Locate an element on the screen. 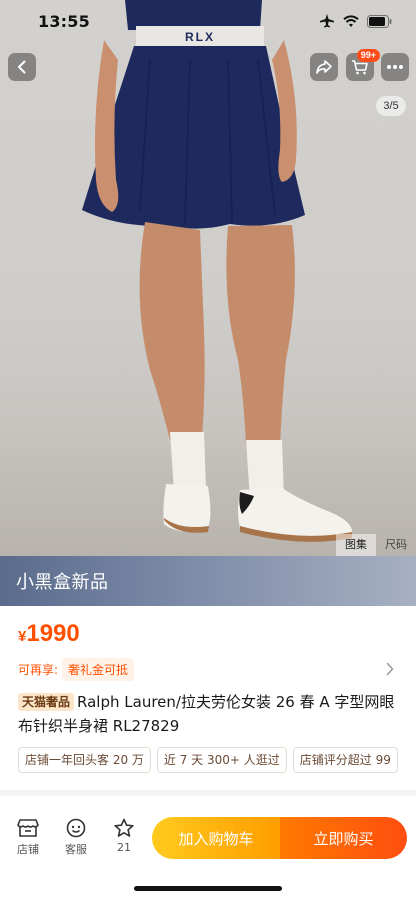 The height and width of the screenshot is (900, 416). share-button is located at coordinates (324, 67).